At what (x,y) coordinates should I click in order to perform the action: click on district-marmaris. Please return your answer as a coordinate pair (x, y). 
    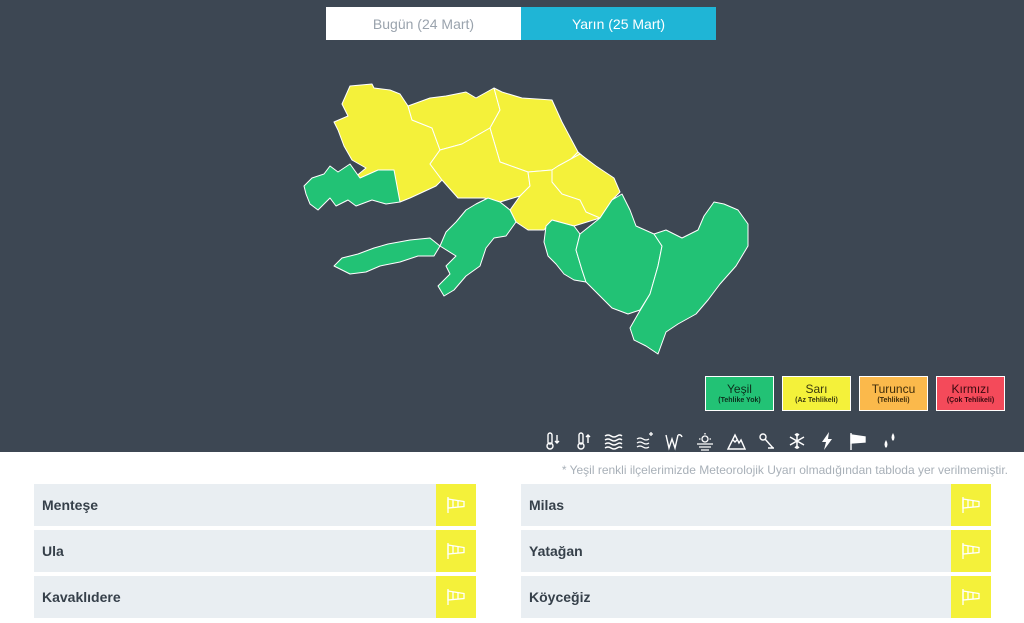
    Looking at the image, I should click on (477, 247).